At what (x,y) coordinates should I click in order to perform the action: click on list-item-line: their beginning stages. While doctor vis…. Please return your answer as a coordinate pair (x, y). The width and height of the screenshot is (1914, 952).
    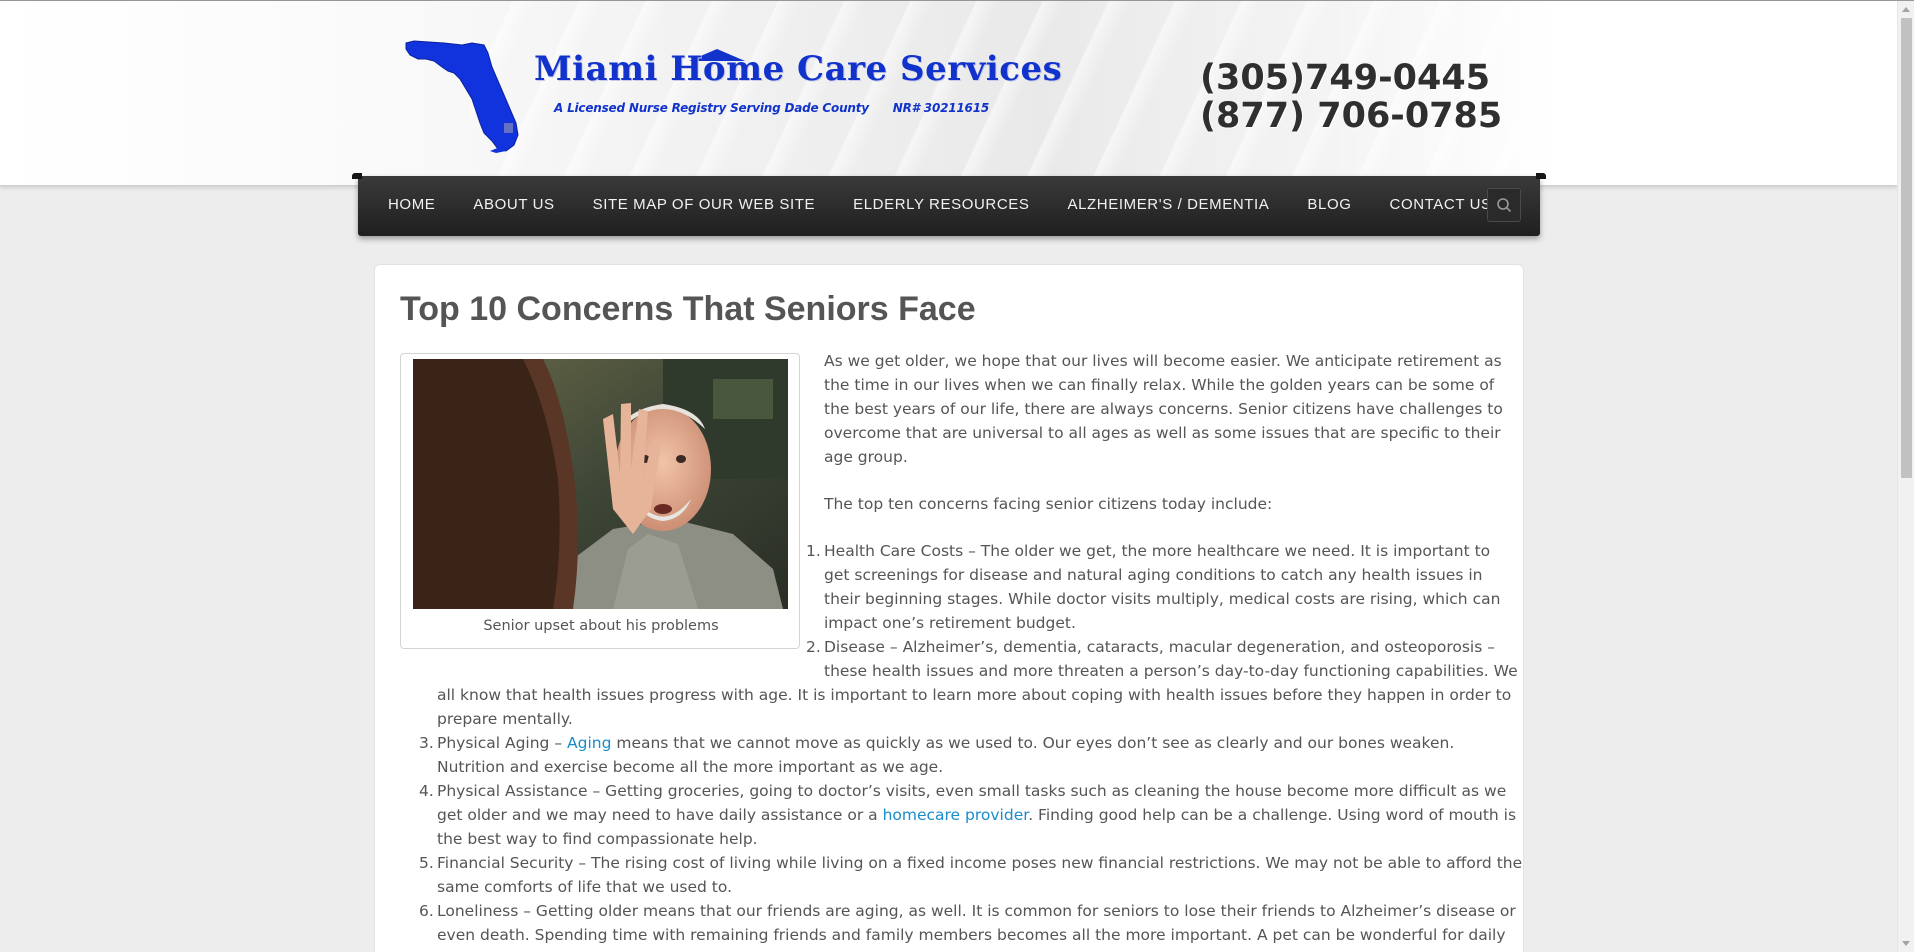
    Looking at the image, I should click on (1162, 599).